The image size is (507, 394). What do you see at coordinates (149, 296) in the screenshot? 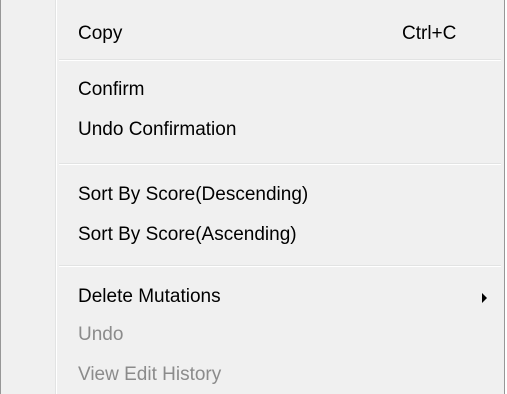
I see `menu-item-delete-mutations-label: Delete Mutations` at bounding box center [149, 296].